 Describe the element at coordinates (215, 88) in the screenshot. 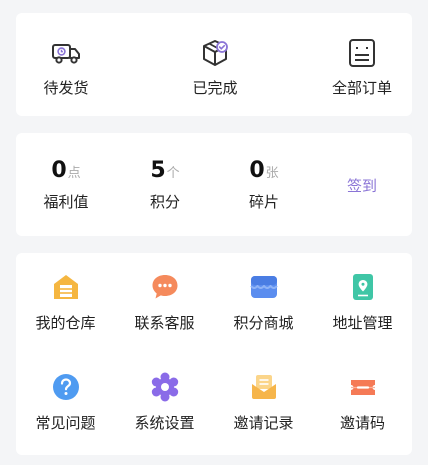

I see `order-completed-label: 已完成` at that location.